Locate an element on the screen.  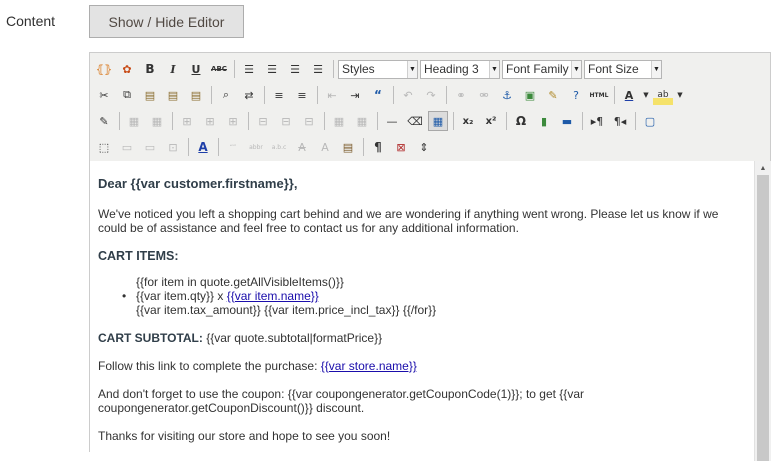
row-props-icon: ⊞ is located at coordinates (187, 121).